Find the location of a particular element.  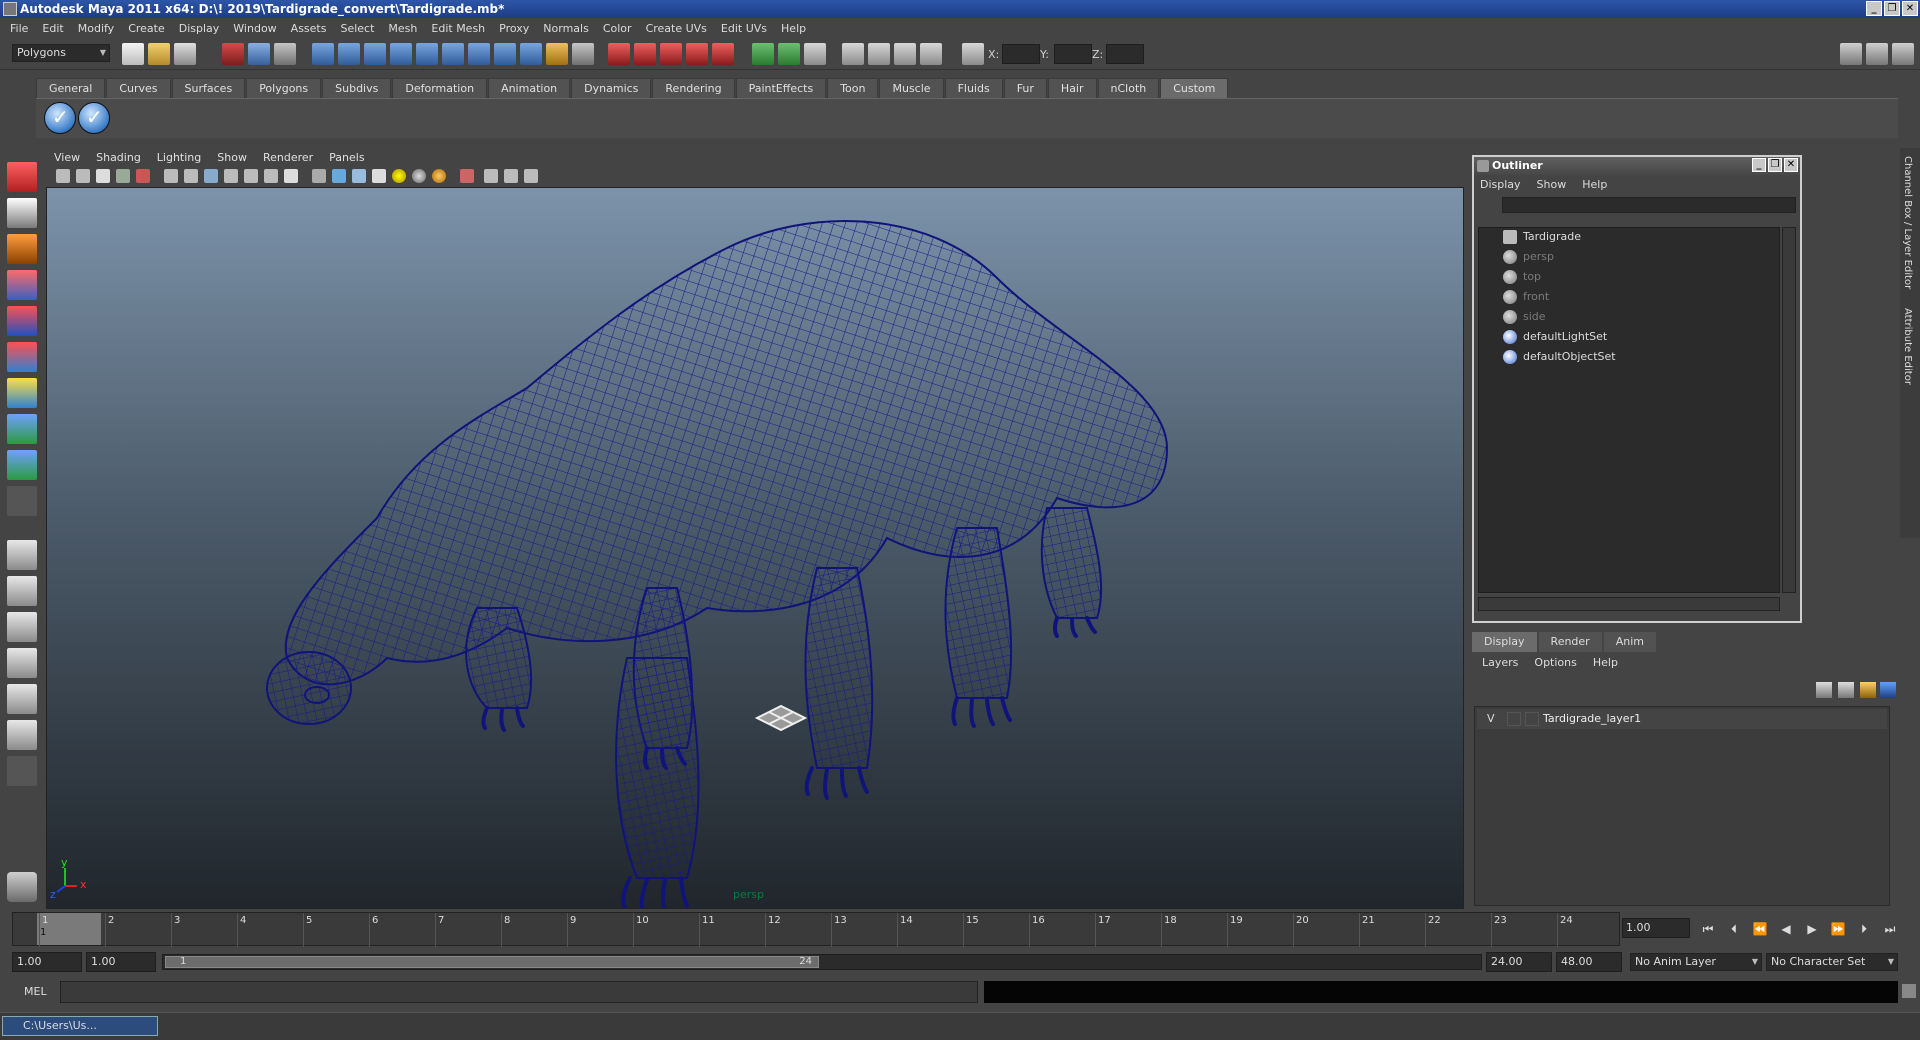

attribute-toggle-icon is located at coordinates (815, 54).